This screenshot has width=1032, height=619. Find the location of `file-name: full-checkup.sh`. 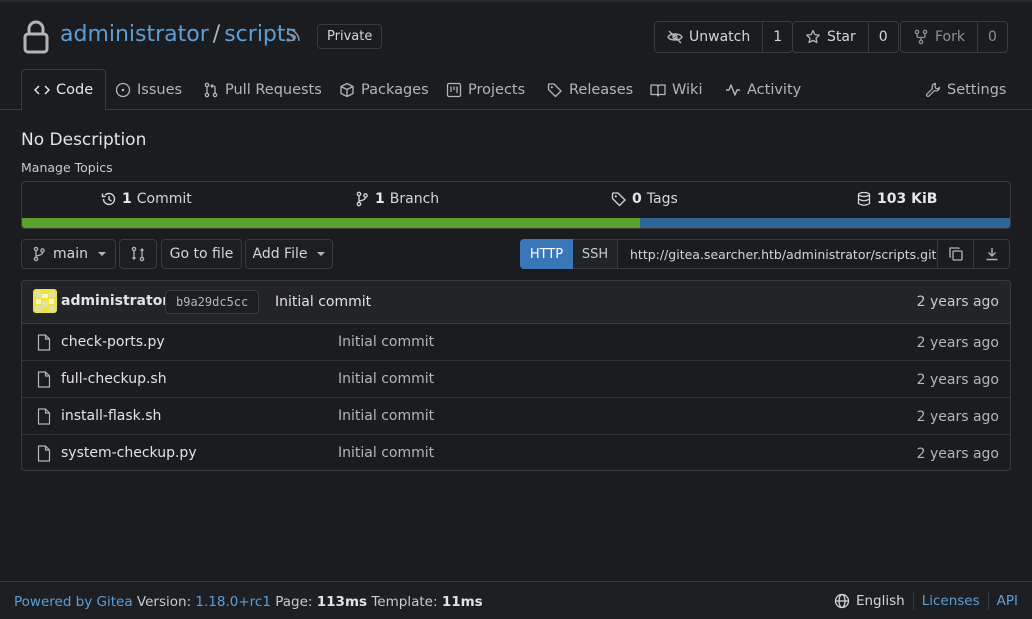

file-name: full-checkup.sh is located at coordinates (114, 379).